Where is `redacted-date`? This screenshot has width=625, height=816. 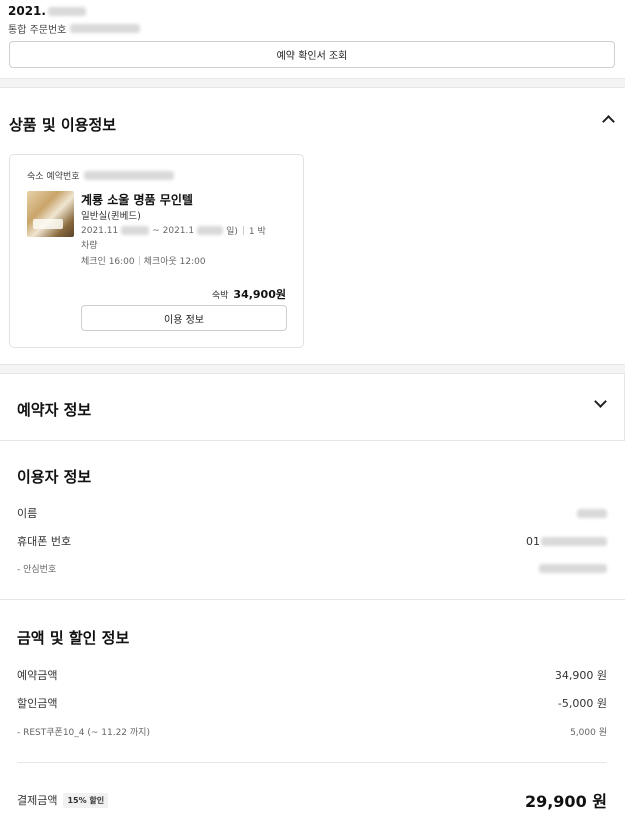
redacted-date is located at coordinates (66, 11).